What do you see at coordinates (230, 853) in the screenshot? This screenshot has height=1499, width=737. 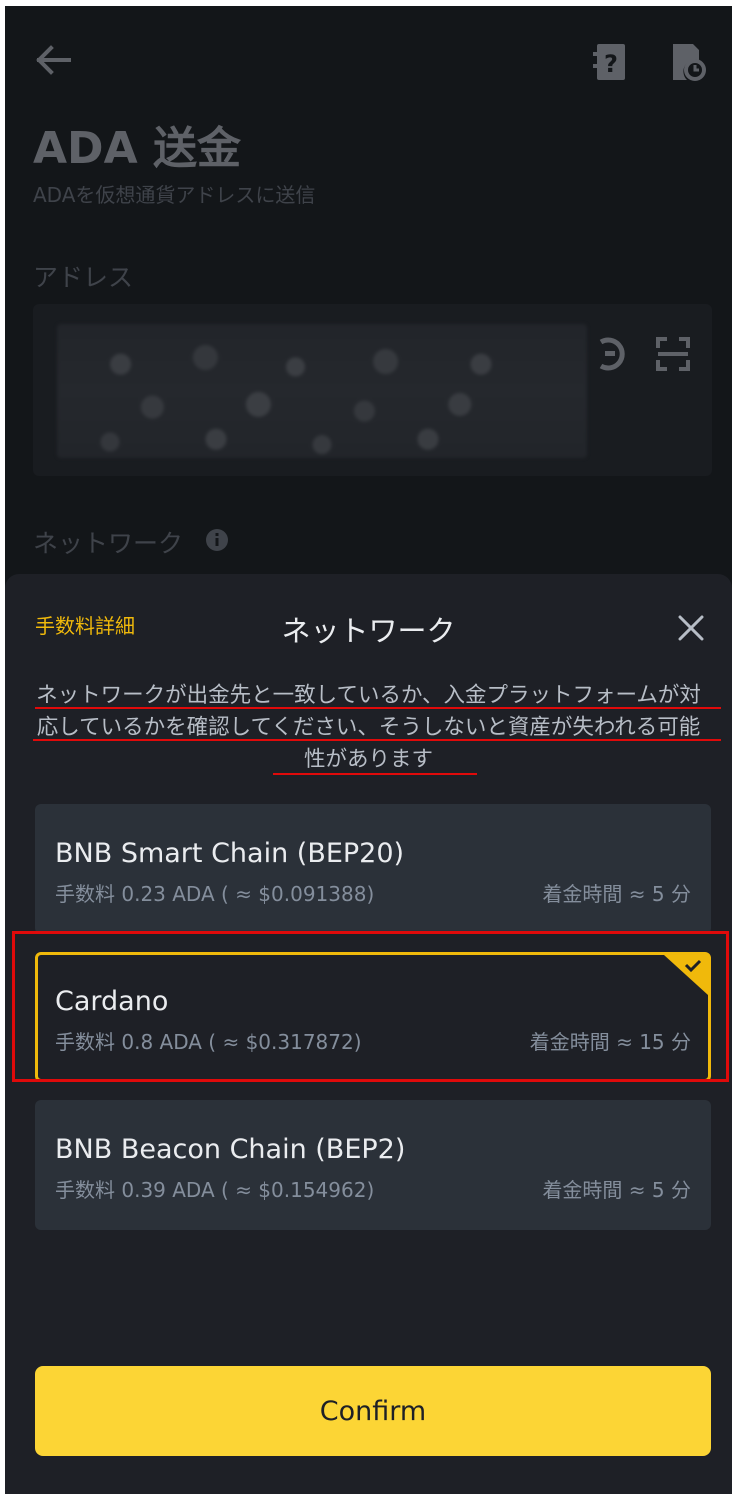 I see `network-name: BNB Smart Chain (BEP20)` at bounding box center [230, 853].